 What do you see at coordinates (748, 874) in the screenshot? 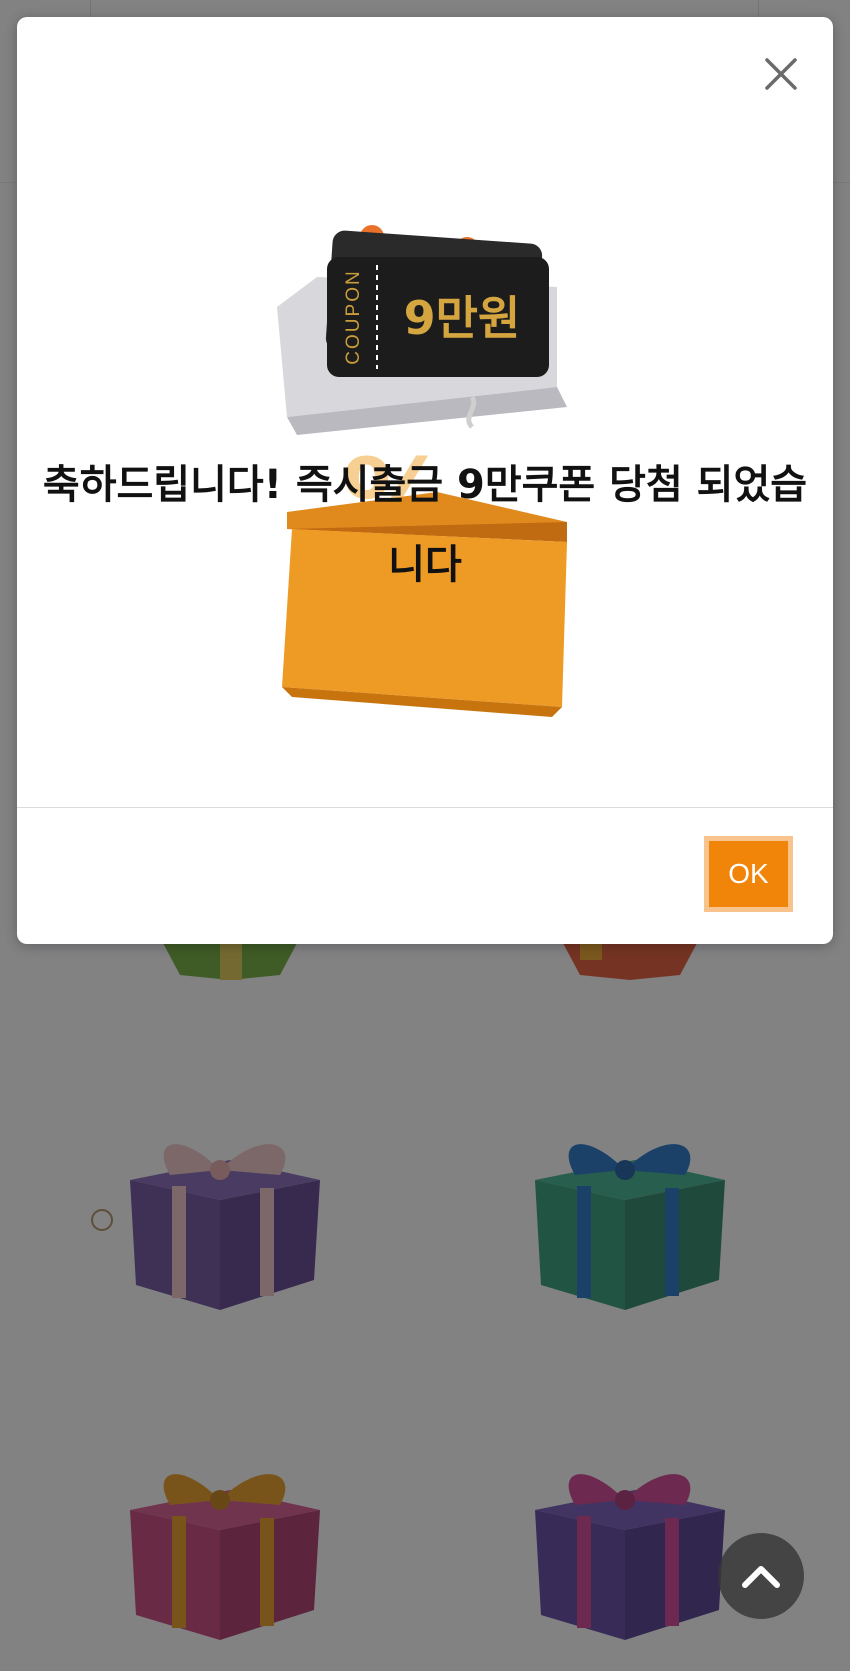
I see `ok-button: OK` at bounding box center [748, 874].